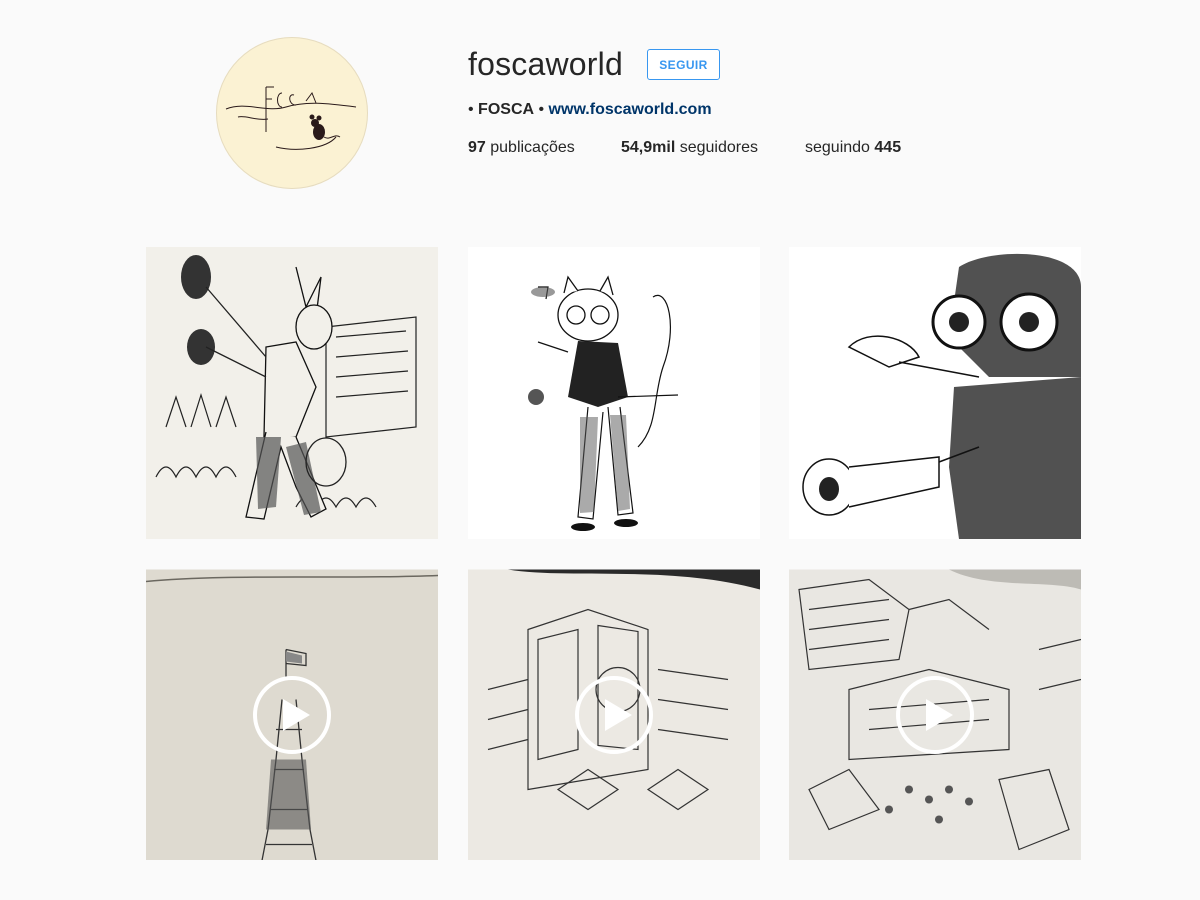 The width and height of the screenshot is (1200, 900). Describe the element at coordinates (718, 147) in the screenshot. I see `followers-label: seguidores` at that location.